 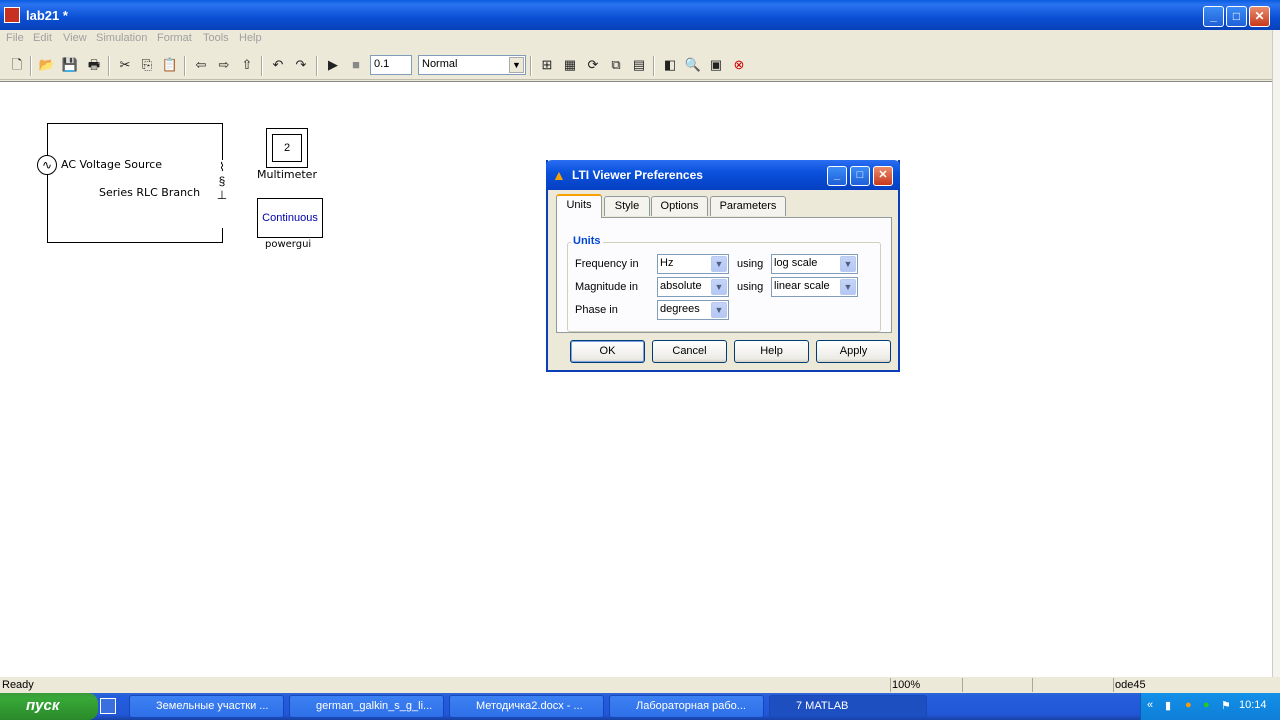 What do you see at coordinates (301, 65) in the screenshot?
I see `redo-icon: ↷` at bounding box center [301, 65].